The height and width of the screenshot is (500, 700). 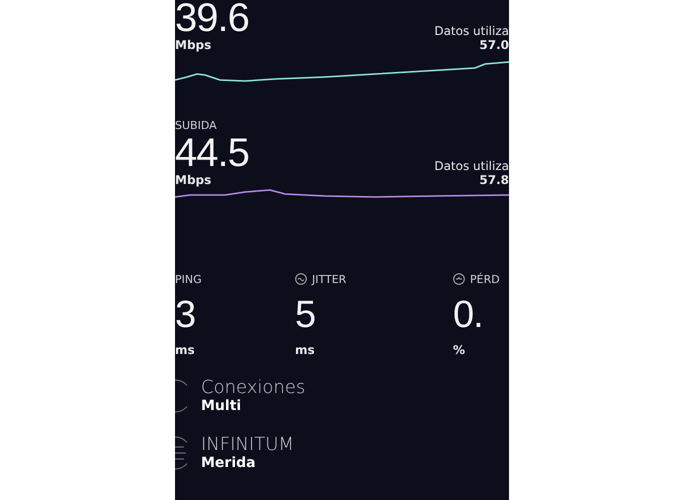 What do you see at coordinates (181, 452) in the screenshot?
I see `globe-icon` at bounding box center [181, 452].